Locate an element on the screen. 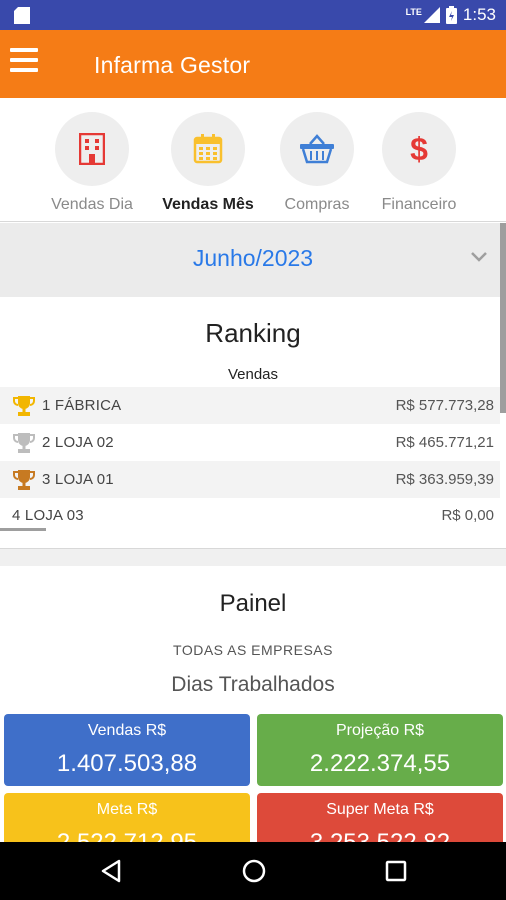  silver-trophy-icon is located at coordinates (24, 442).